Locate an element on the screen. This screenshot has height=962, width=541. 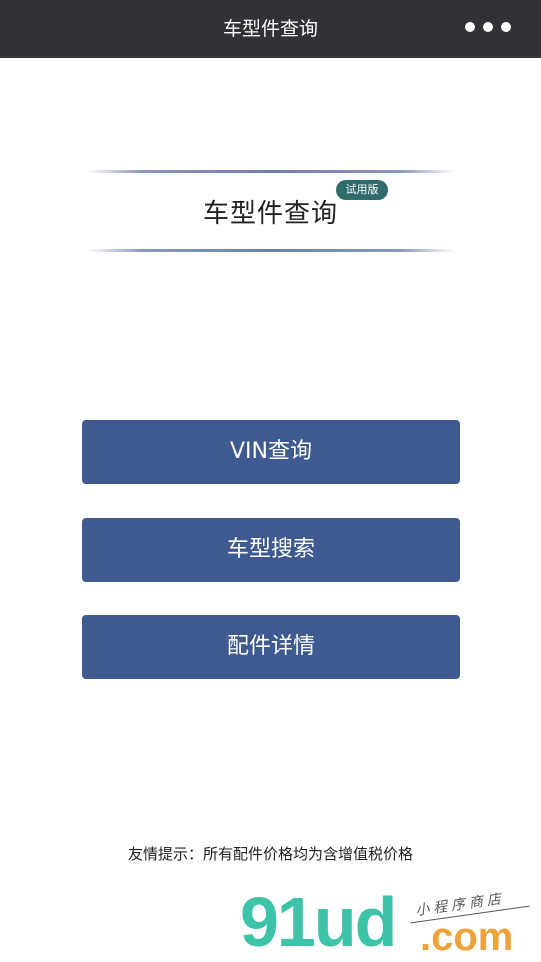
part-details-button: 配件详情 is located at coordinates (271, 647).